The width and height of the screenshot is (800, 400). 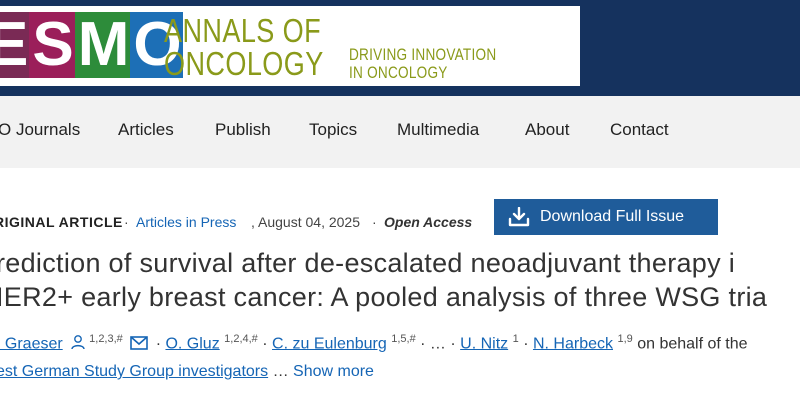 What do you see at coordinates (31, 343) in the screenshot?
I see `author-link: . Graeser` at bounding box center [31, 343].